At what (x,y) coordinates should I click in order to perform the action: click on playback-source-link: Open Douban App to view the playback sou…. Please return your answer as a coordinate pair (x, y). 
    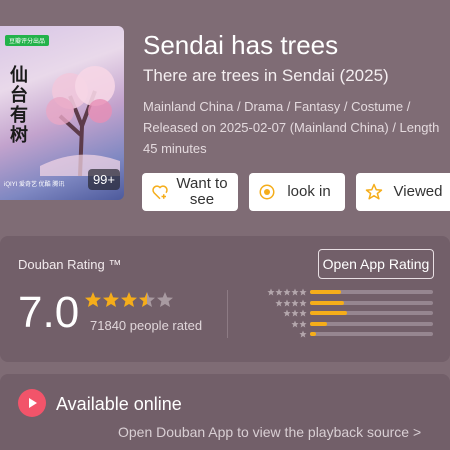
    Looking at the image, I should click on (269, 432).